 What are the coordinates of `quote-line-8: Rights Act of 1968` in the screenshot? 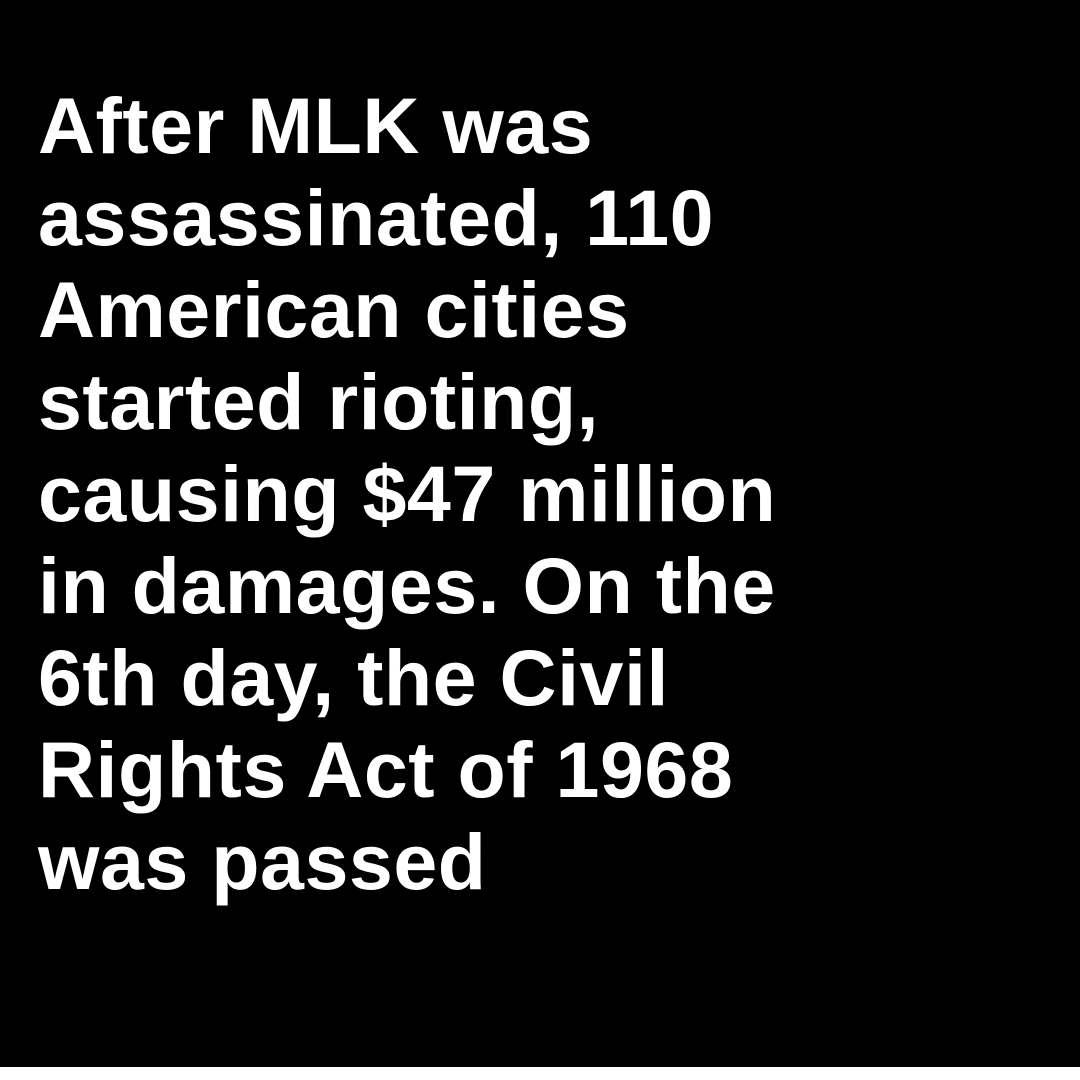 It's located at (386, 769).